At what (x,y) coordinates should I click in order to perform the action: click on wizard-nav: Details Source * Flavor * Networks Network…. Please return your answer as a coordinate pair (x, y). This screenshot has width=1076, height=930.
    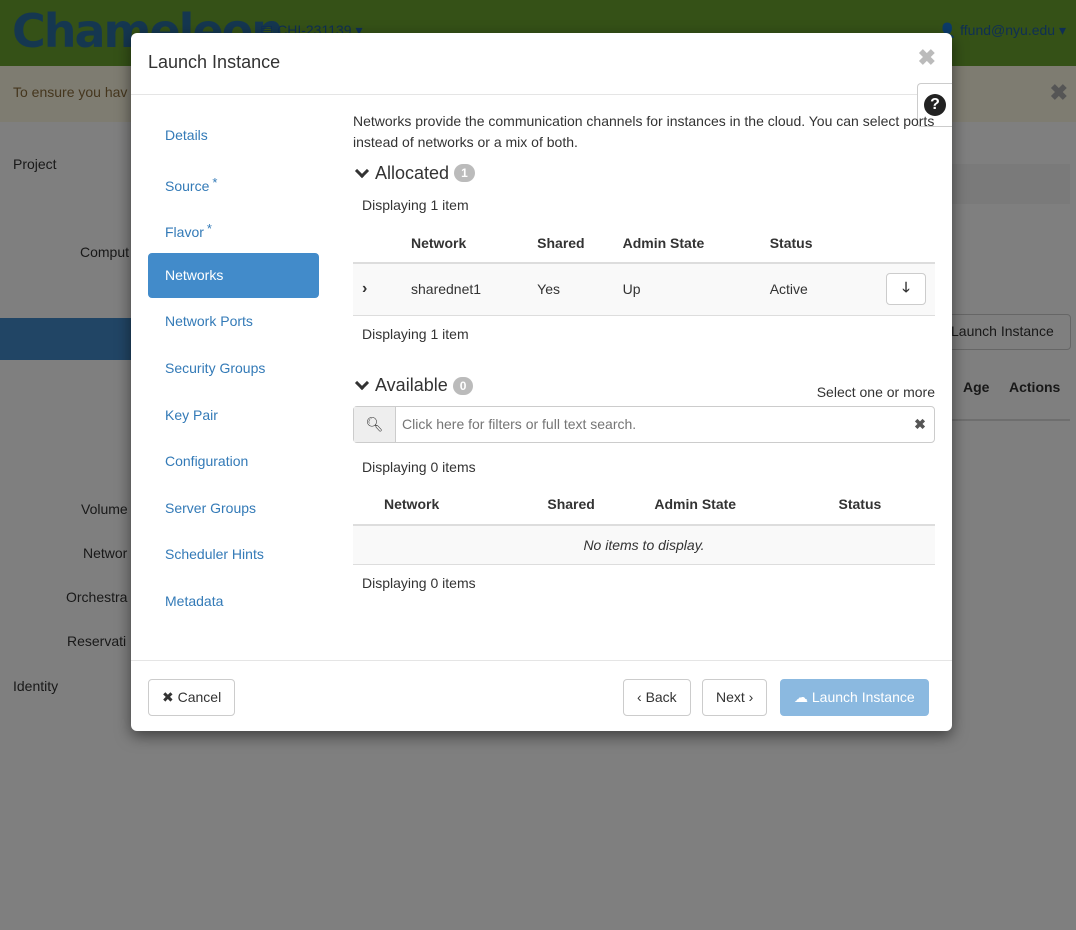
    Looking at the image, I should click on (233, 369).